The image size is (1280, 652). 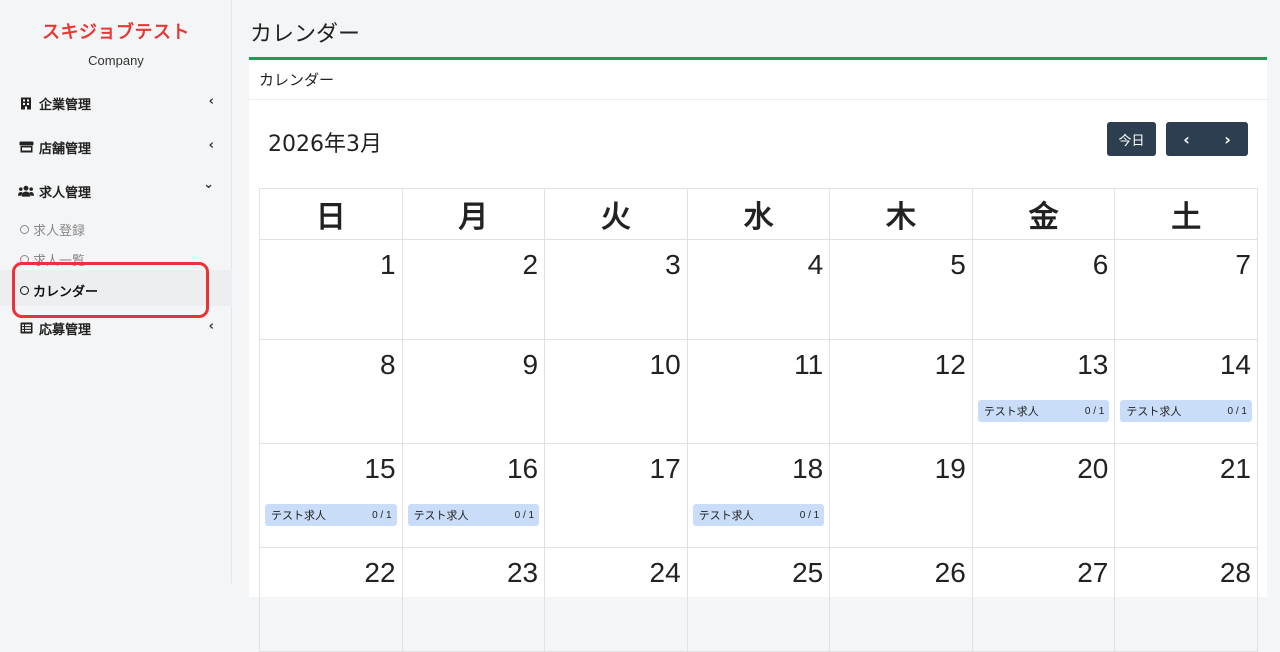 What do you see at coordinates (901, 391) in the screenshot?
I see `calendar-day-cell: 12` at bounding box center [901, 391].